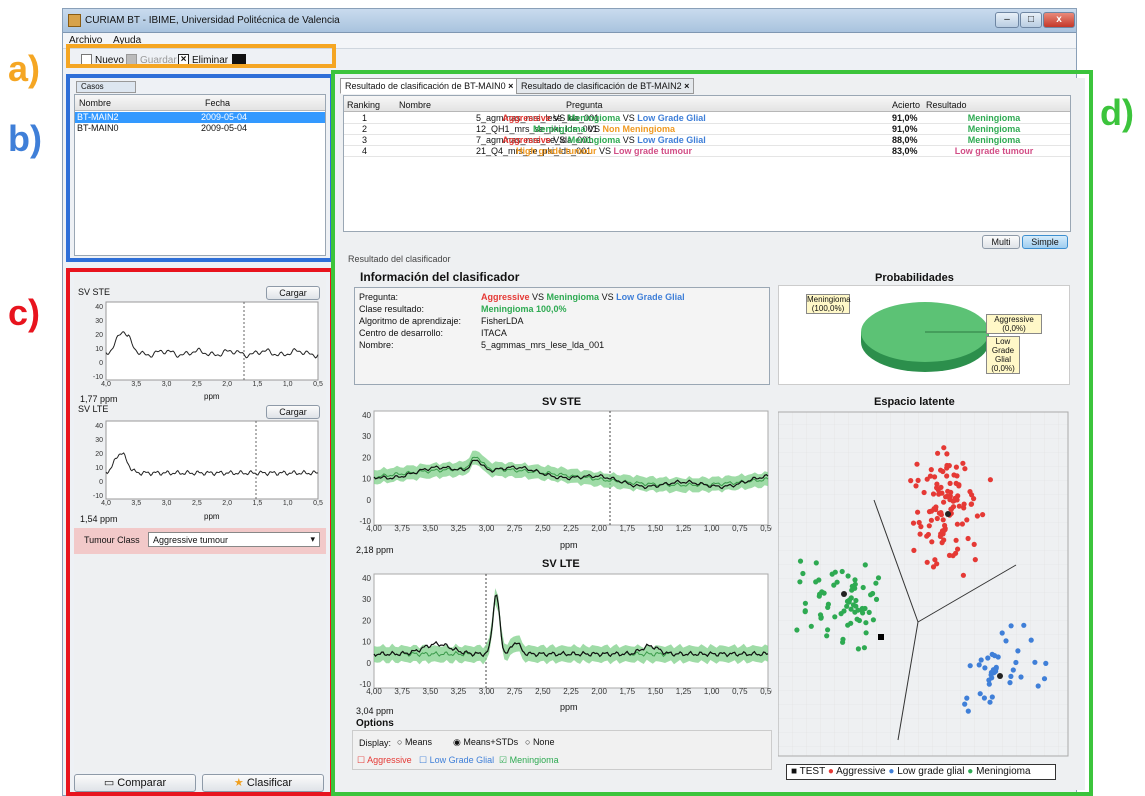 The height and width of the screenshot is (796, 1145). I want to click on result-cell: Meningioma, so click(994, 129).